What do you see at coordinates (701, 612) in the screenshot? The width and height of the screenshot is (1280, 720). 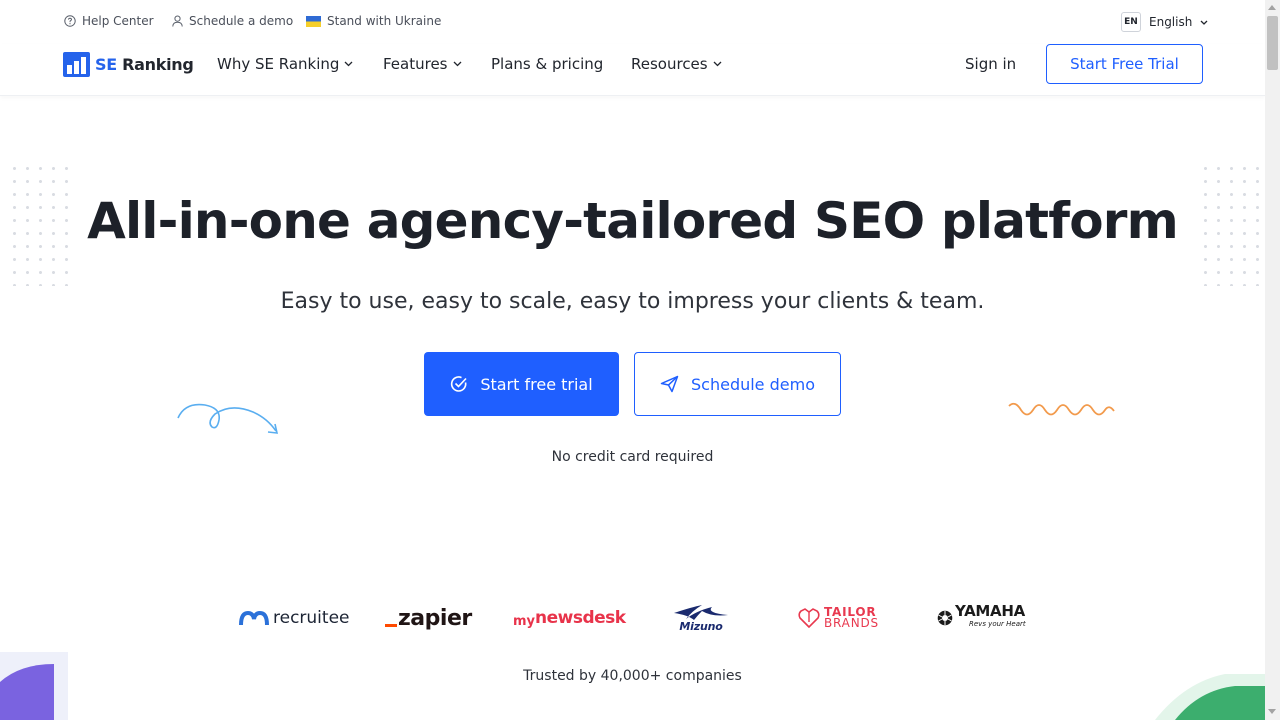 I see `mizuno-runbird-icon` at bounding box center [701, 612].